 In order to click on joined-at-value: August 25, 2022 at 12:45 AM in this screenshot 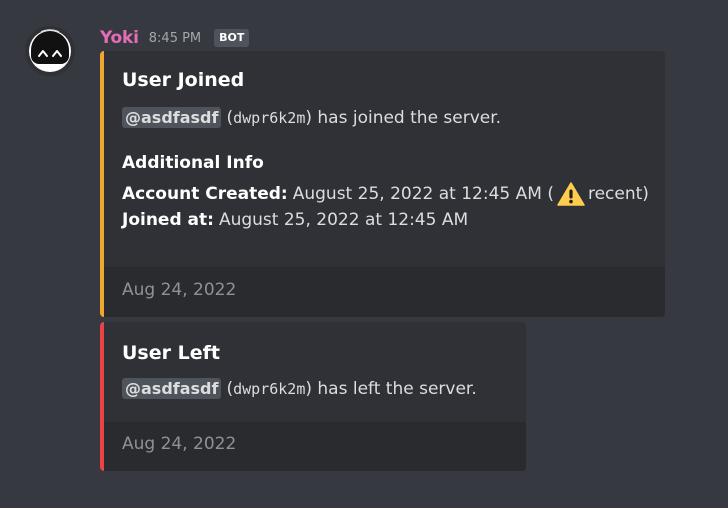, I will do `click(343, 220)`.